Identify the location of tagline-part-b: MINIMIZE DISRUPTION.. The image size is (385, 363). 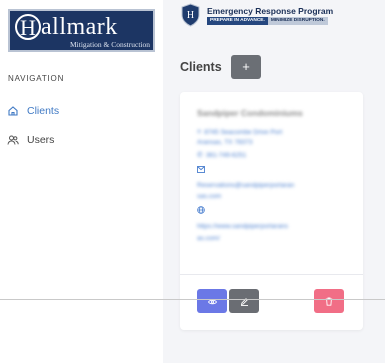
(297, 21).